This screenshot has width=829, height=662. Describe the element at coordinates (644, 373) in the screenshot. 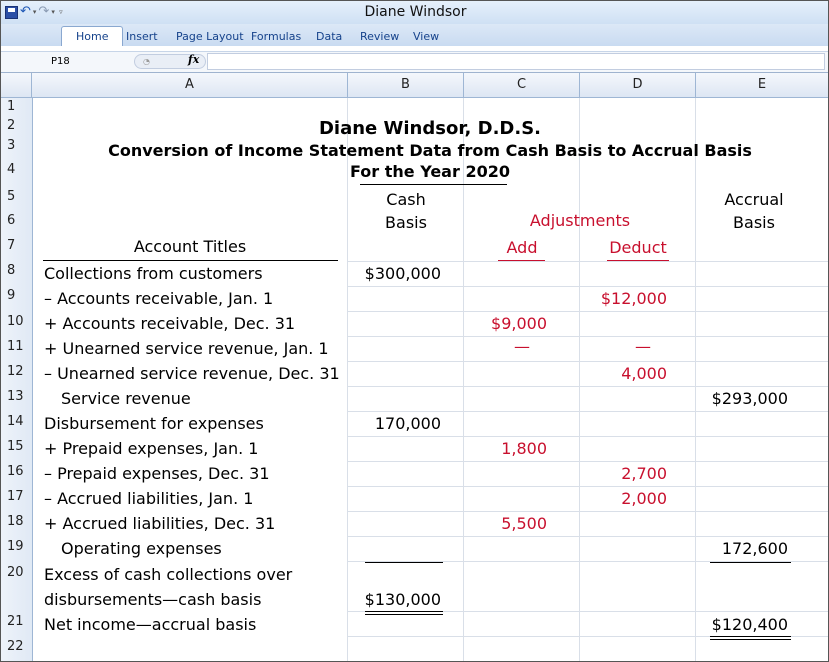

I see `deduct-value: 4,000` at that location.